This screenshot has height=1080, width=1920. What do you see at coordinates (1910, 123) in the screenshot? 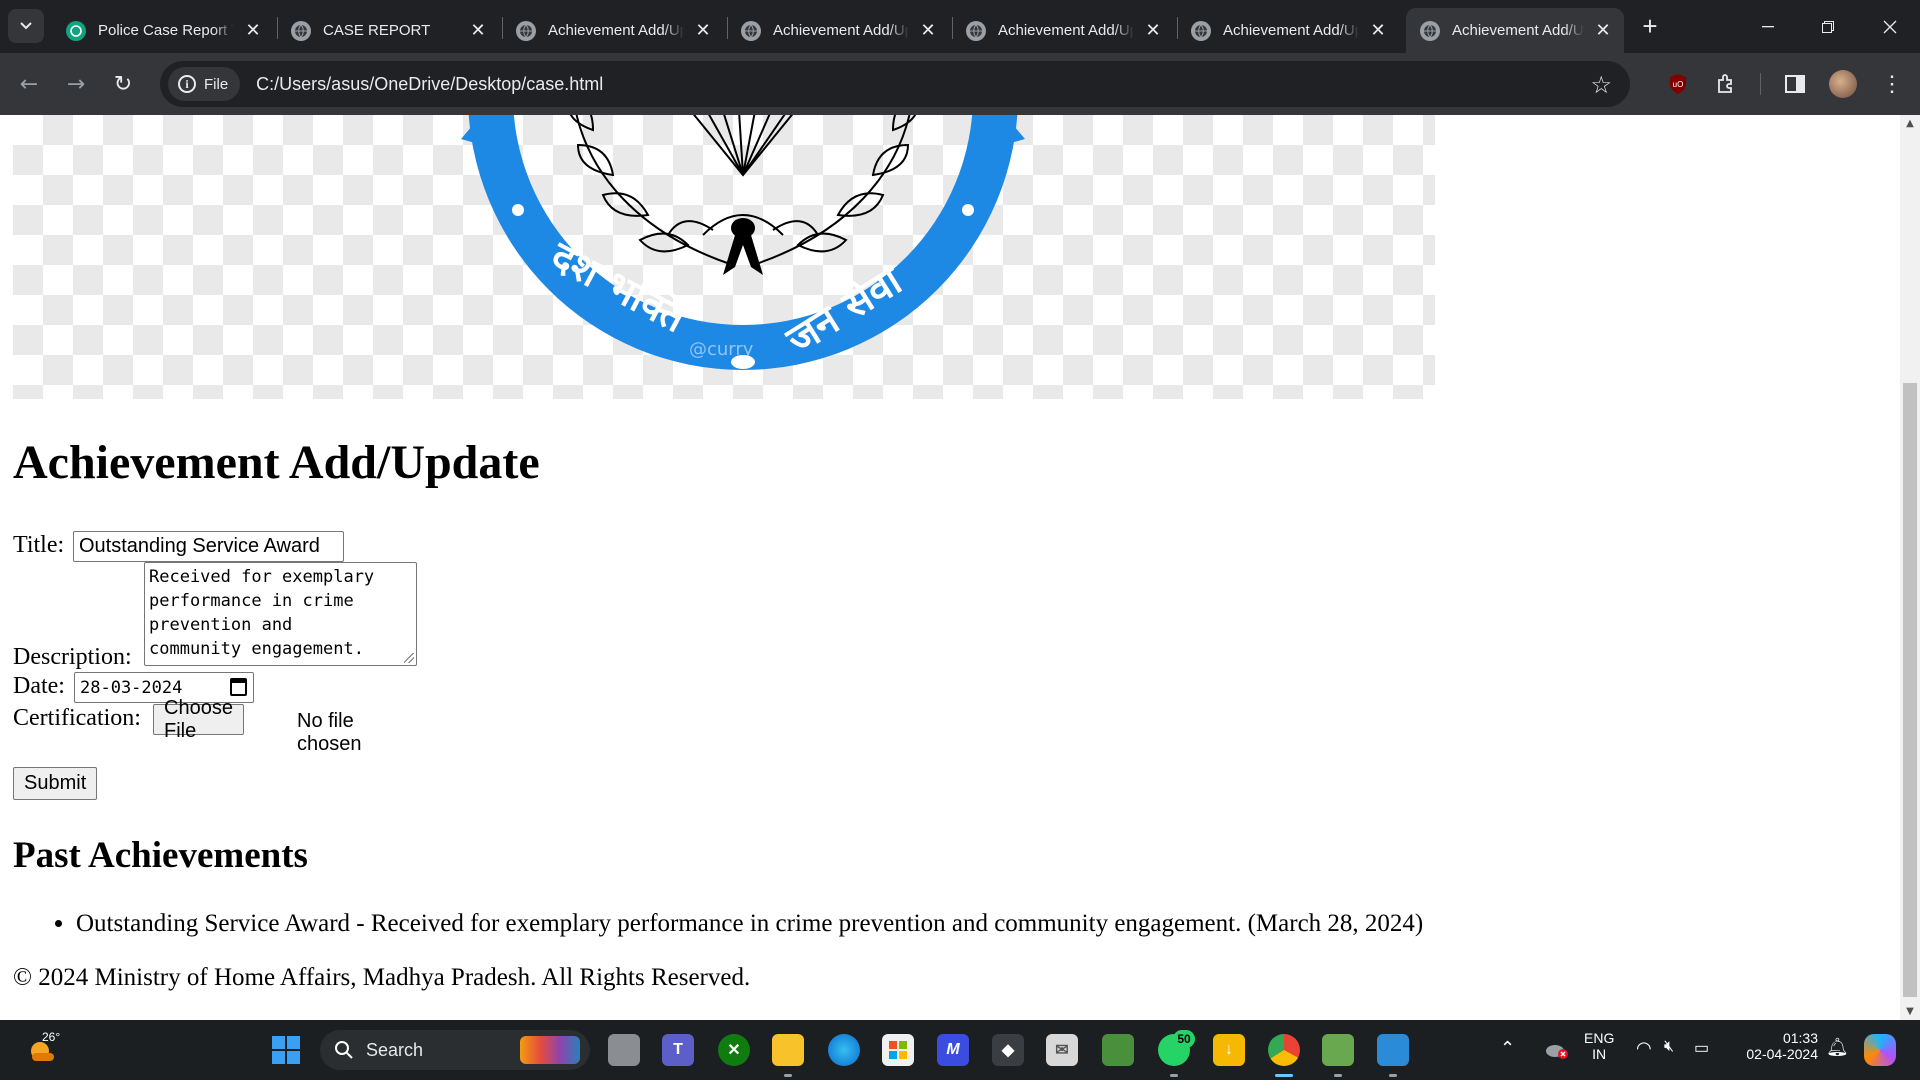
I see `scroll-up-icon: ▲` at bounding box center [1910, 123].